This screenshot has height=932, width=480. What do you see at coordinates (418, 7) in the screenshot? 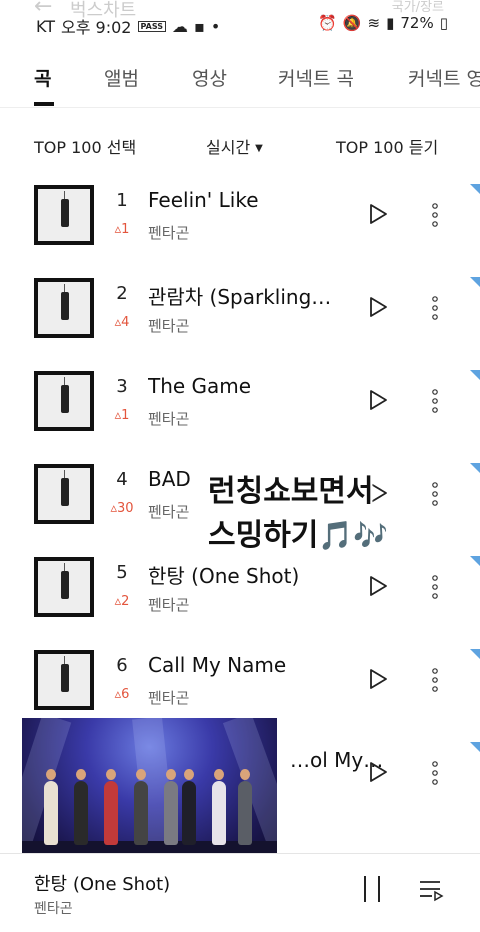
I see `genre-link: 국가/장르` at bounding box center [418, 7].